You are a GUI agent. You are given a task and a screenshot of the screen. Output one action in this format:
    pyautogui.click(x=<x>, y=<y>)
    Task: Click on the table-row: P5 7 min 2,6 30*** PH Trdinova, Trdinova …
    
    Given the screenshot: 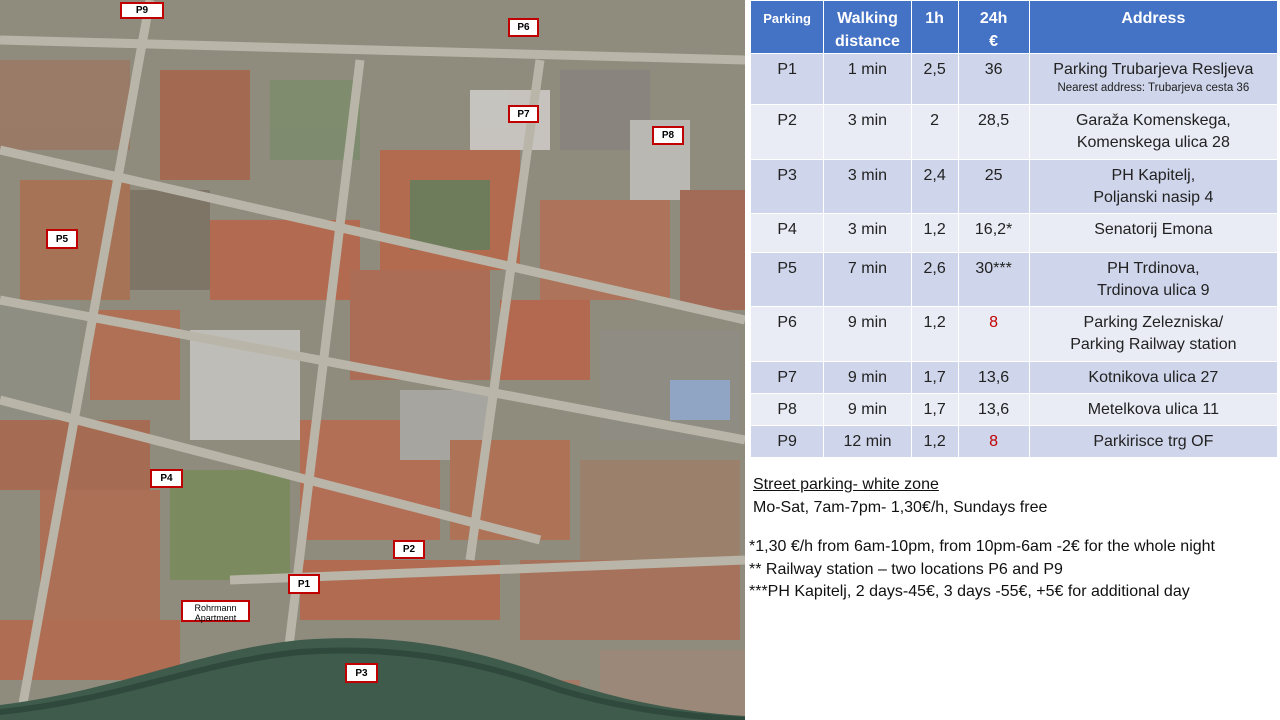 What is the action you would take?
    pyautogui.click(x=1014, y=279)
    